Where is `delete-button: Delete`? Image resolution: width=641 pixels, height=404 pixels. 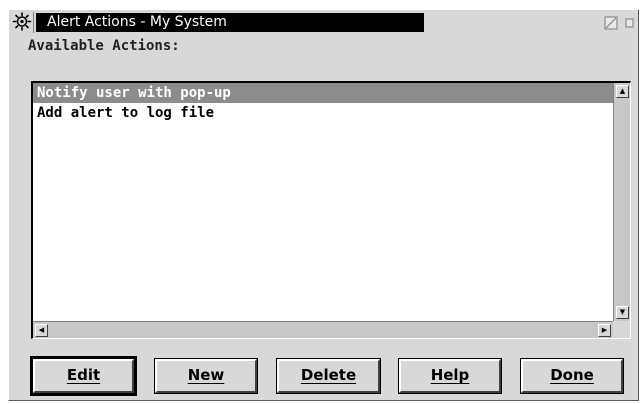 delete-button: Delete is located at coordinates (328, 376).